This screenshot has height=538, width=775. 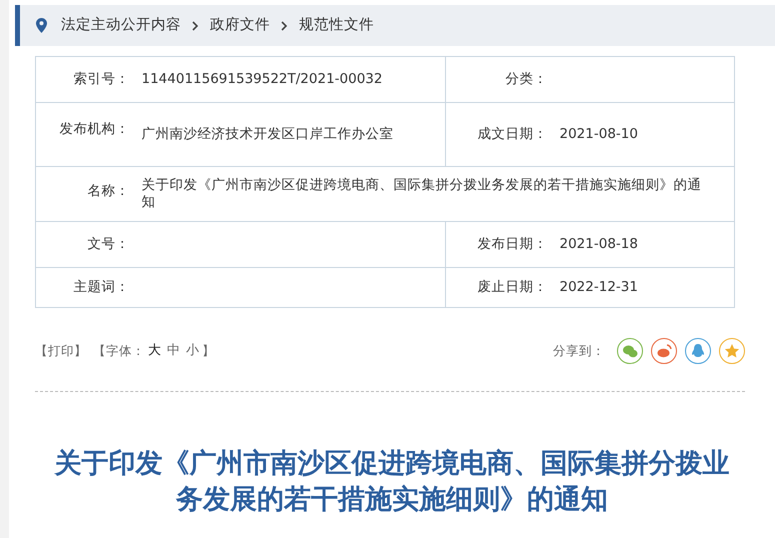 I want to click on breadcrumb-link: 政府文件, so click(x=240, y=25).